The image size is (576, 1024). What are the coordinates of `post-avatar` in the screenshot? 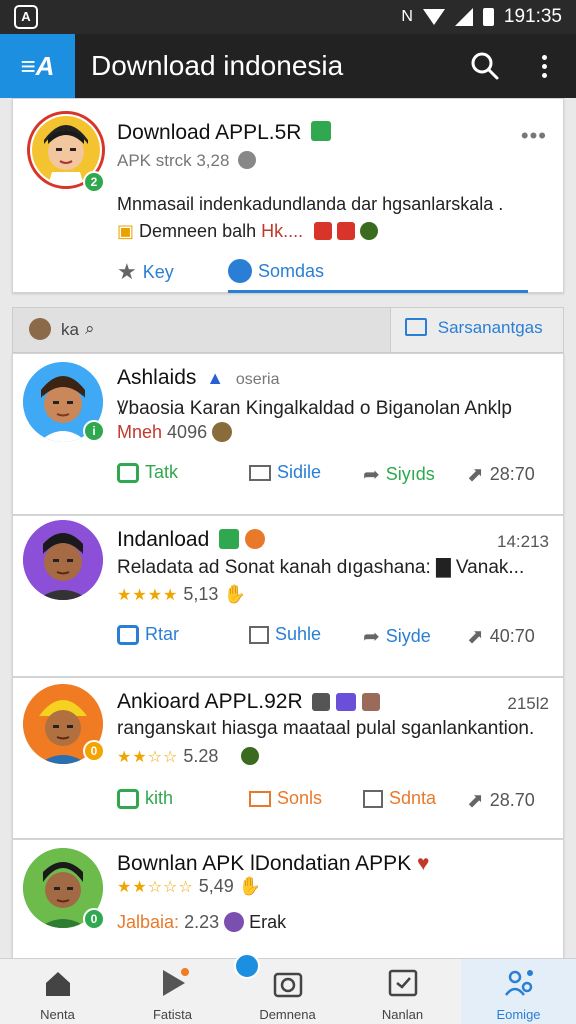 It's located at (63, 560).